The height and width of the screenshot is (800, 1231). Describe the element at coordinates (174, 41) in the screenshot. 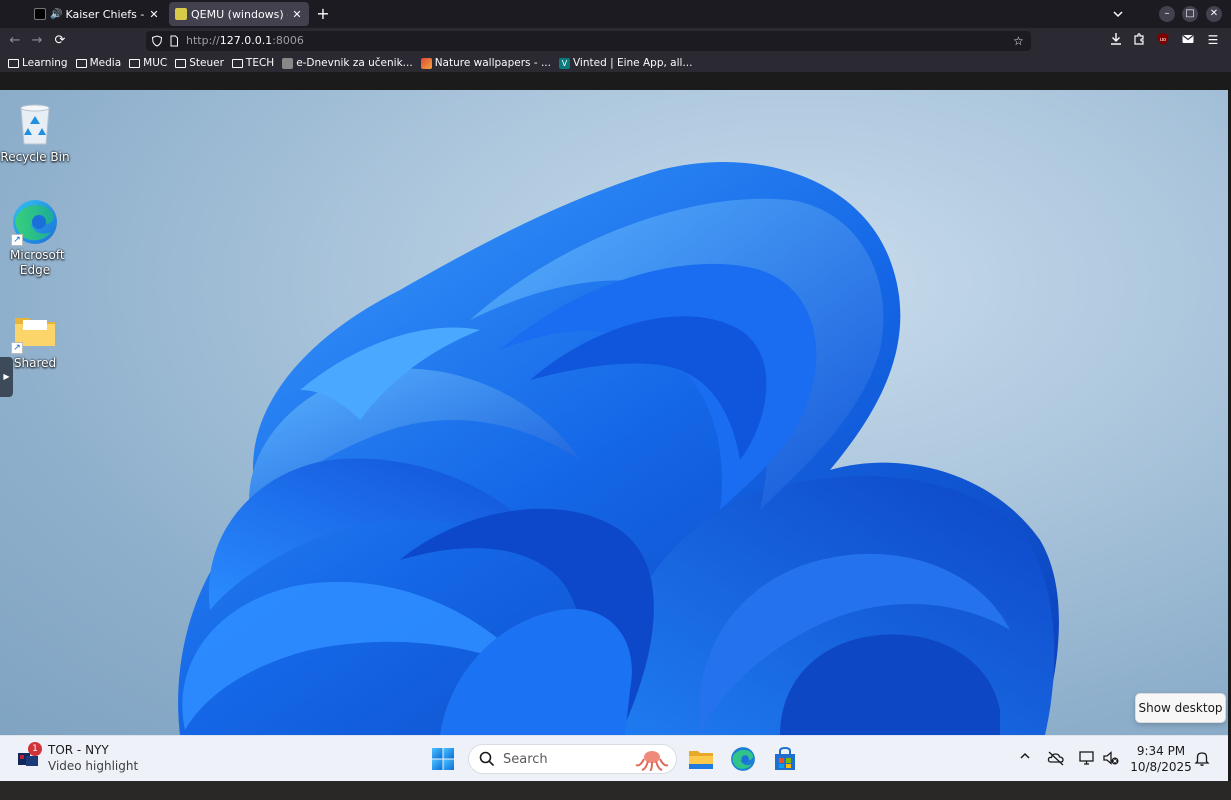

I see `page-icon` at that location.